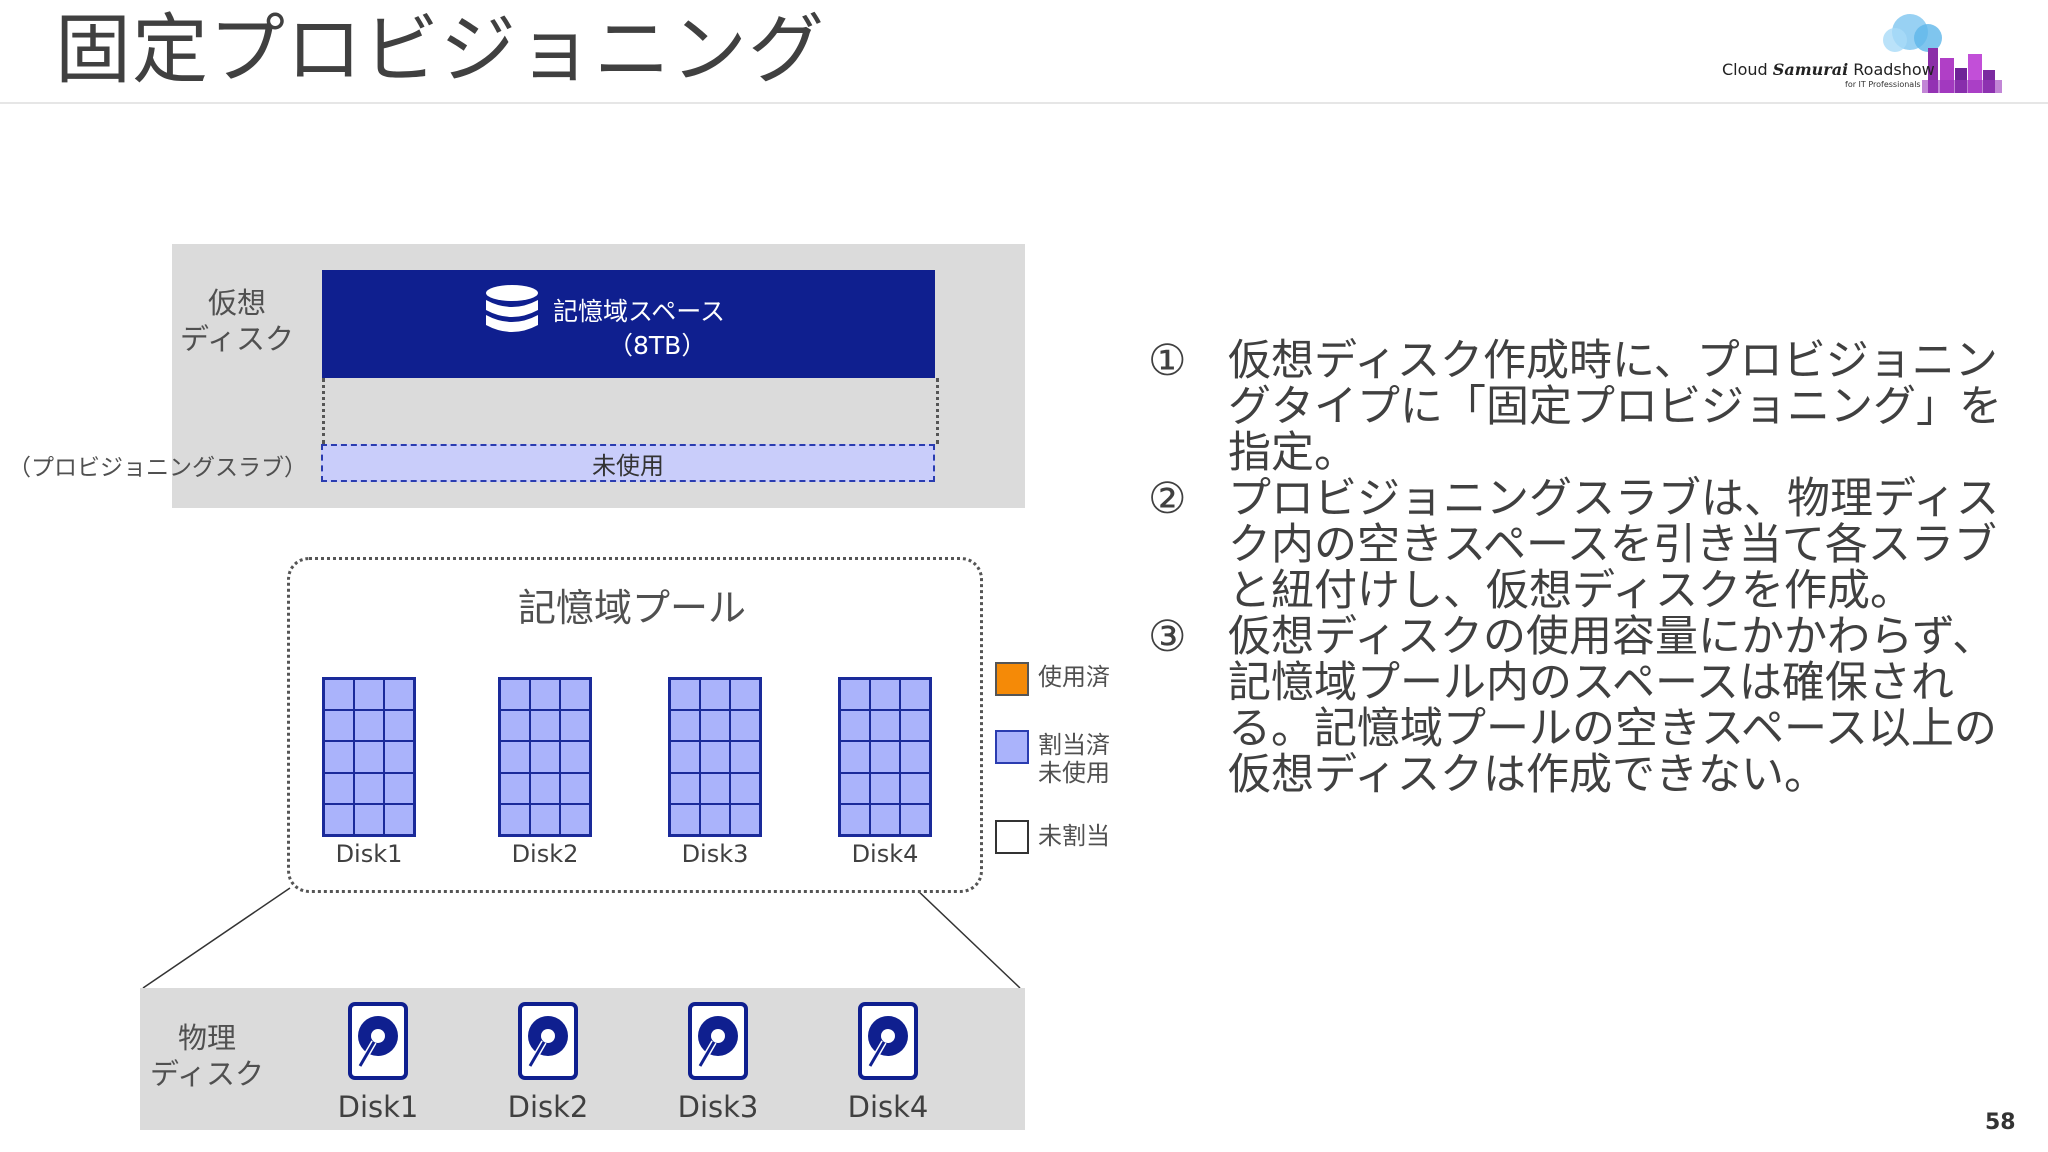 The image size is (2048, 1152). I want to click on pool-disk-label: Disk3, so click(715, 854).